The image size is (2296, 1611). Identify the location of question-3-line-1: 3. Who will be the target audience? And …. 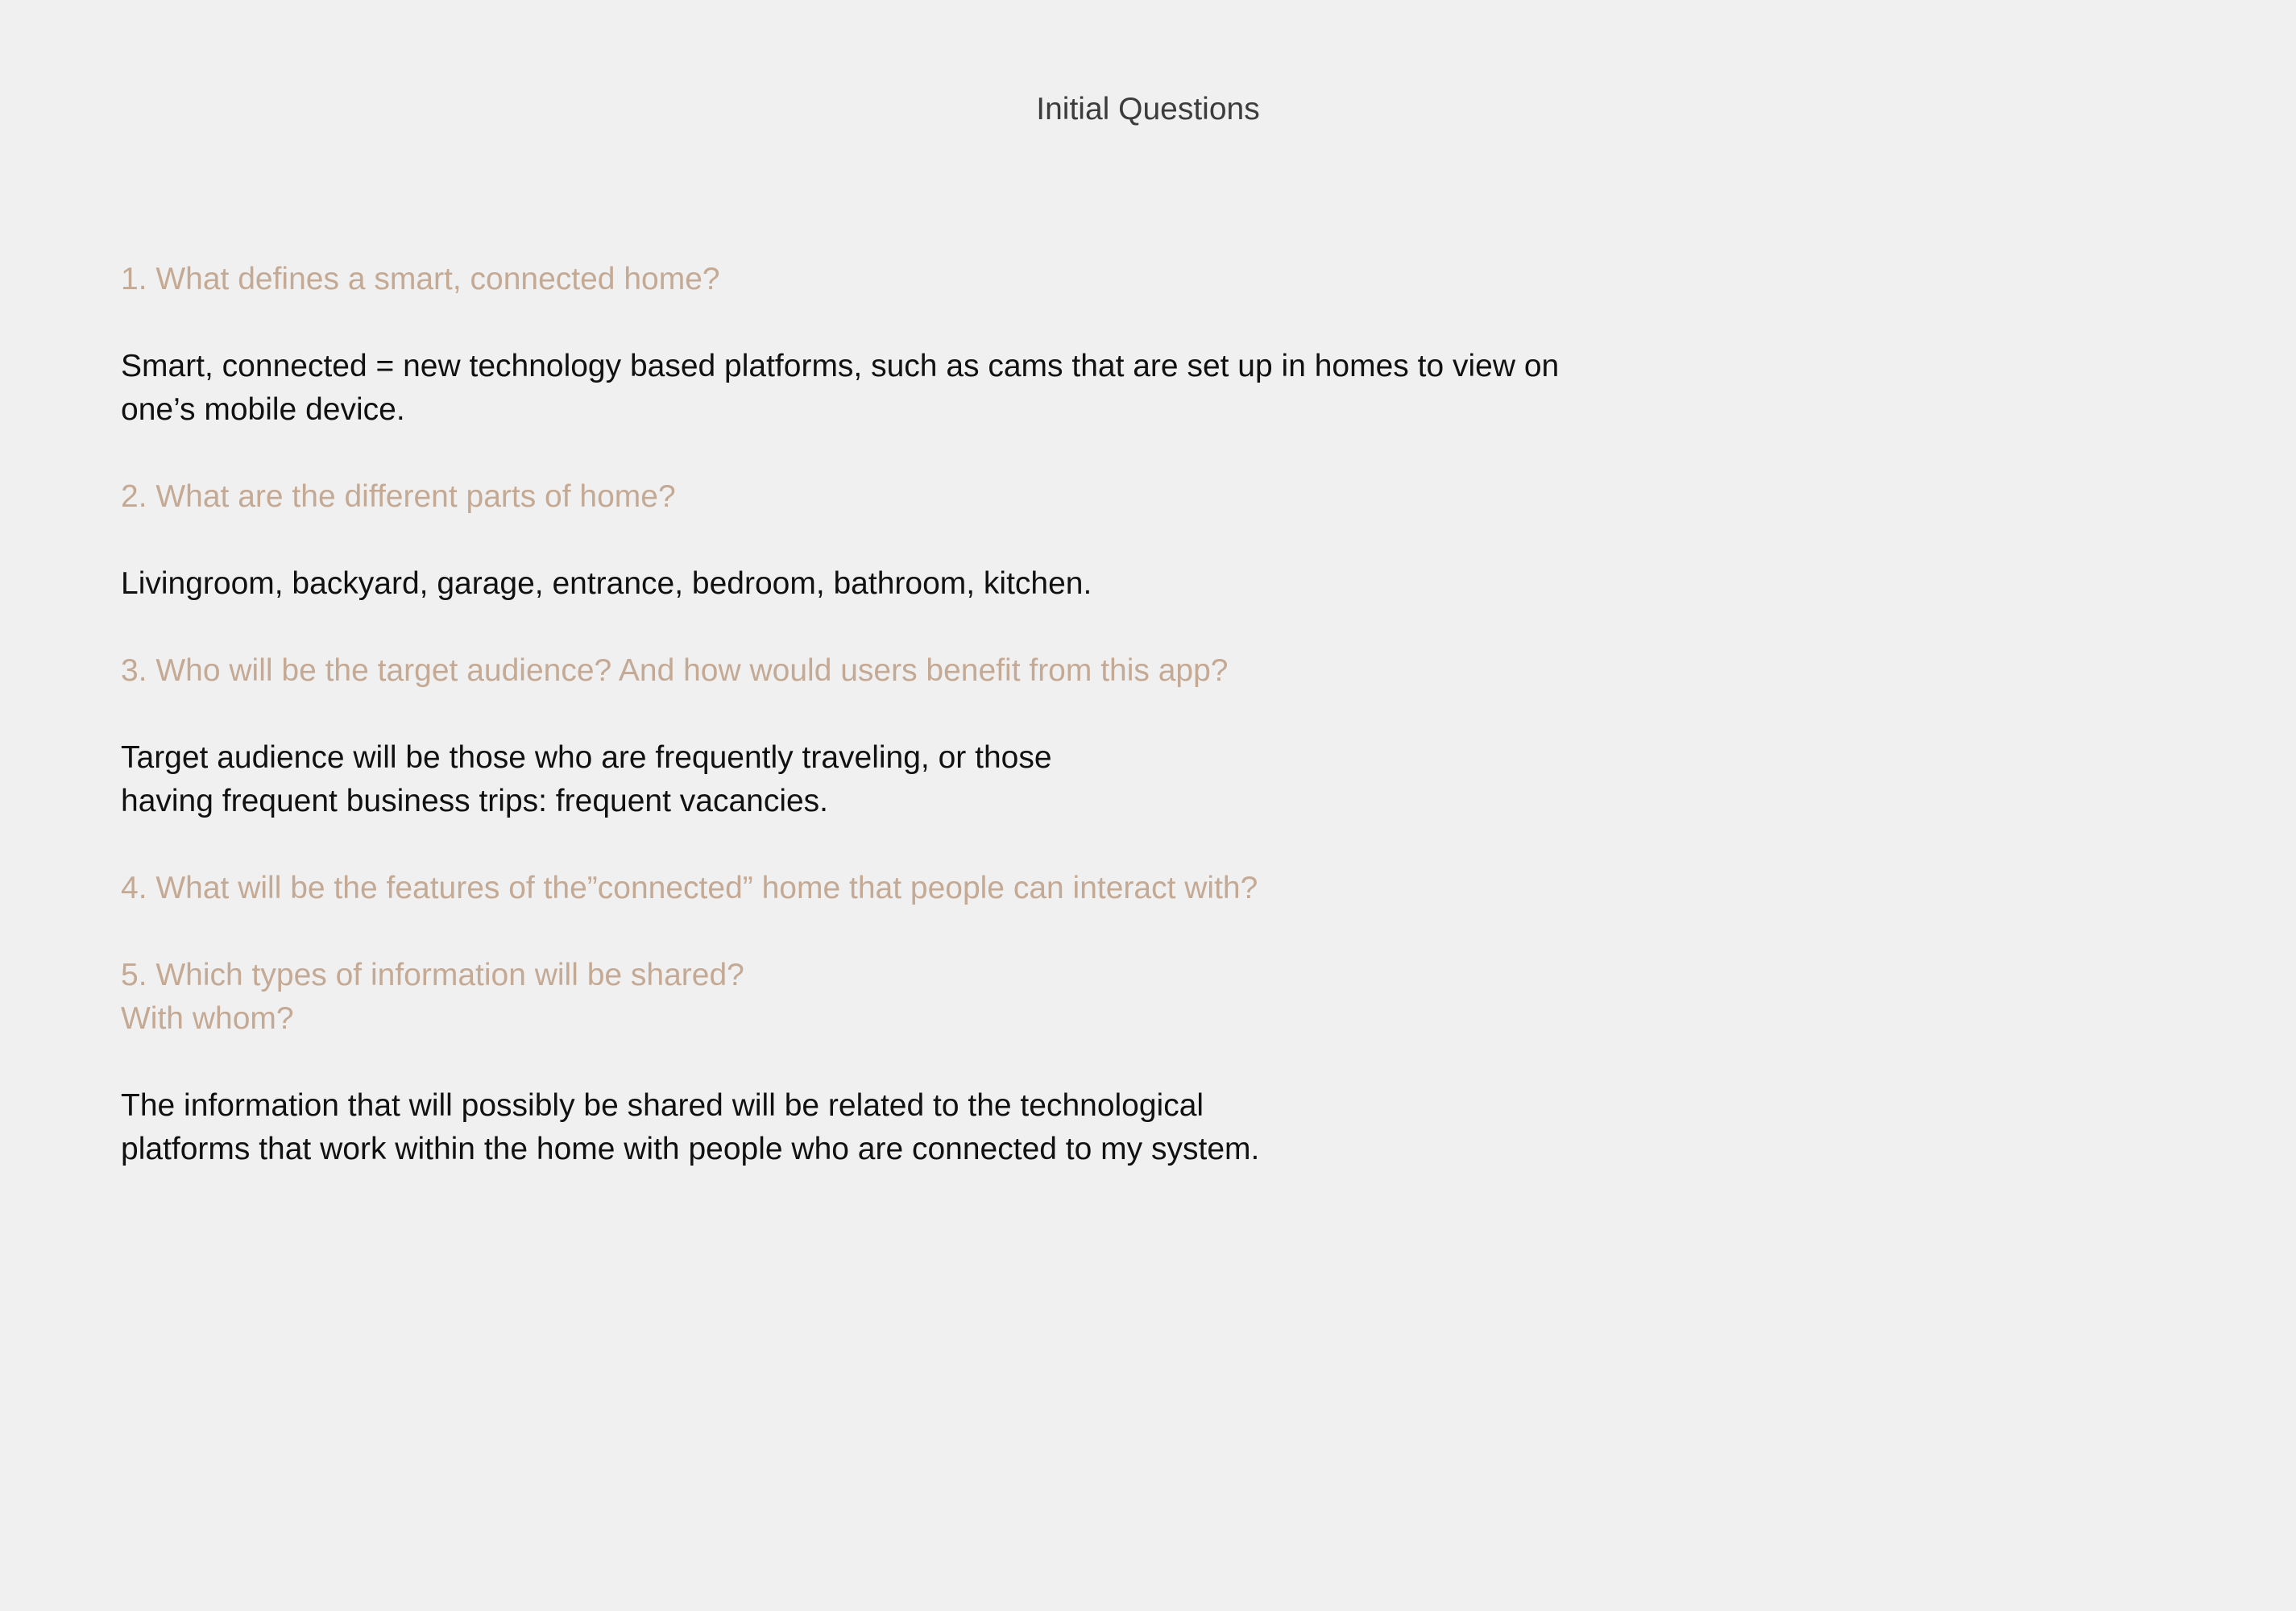
(675, 670).